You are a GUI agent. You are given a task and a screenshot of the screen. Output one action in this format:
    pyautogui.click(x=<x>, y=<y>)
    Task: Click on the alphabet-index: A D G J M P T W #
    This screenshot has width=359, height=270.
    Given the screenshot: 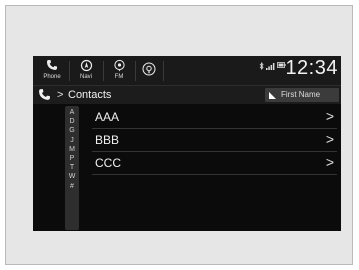 What is the action you would take?
    pyautogui.click(x=72, y=168)
    